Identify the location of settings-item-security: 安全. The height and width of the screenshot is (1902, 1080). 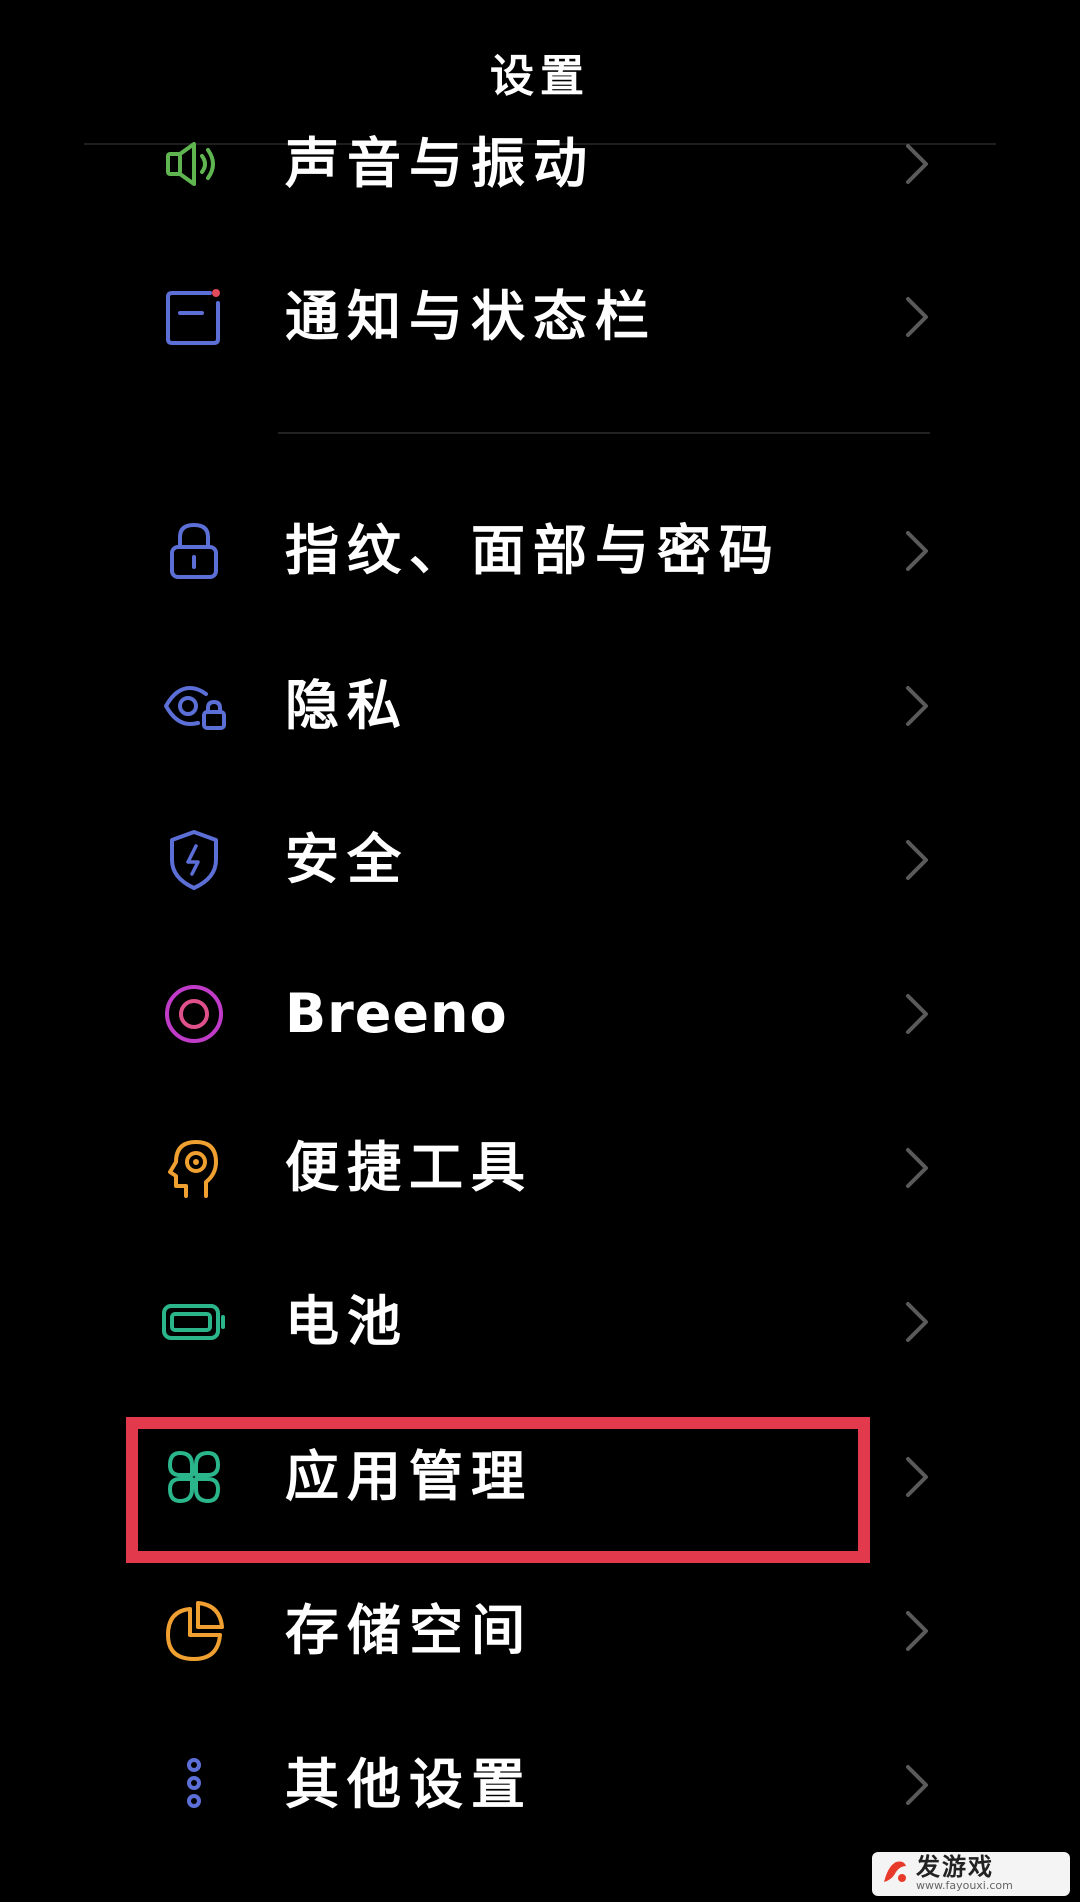
(540, 860).